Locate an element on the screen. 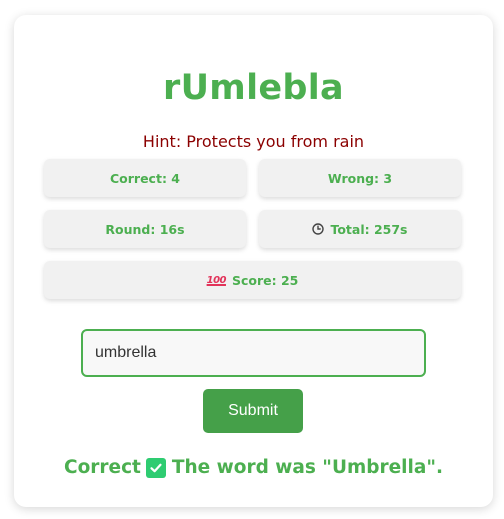 The height and width of the screenshot is (519, 504). round-timer-box: Round: 16s is located at coordinates (145, 229).